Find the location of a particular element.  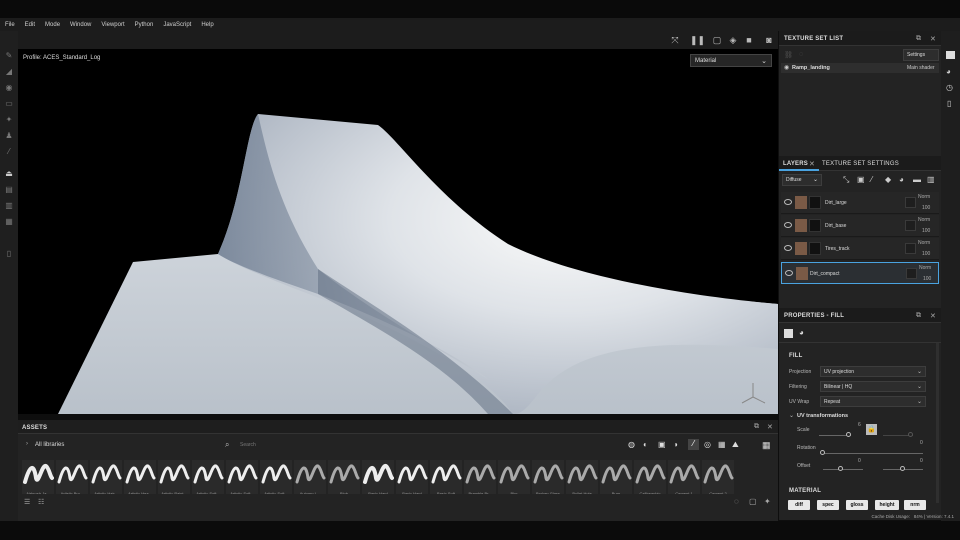

projection-icon: ◉ is located at coordinates (9, 88).